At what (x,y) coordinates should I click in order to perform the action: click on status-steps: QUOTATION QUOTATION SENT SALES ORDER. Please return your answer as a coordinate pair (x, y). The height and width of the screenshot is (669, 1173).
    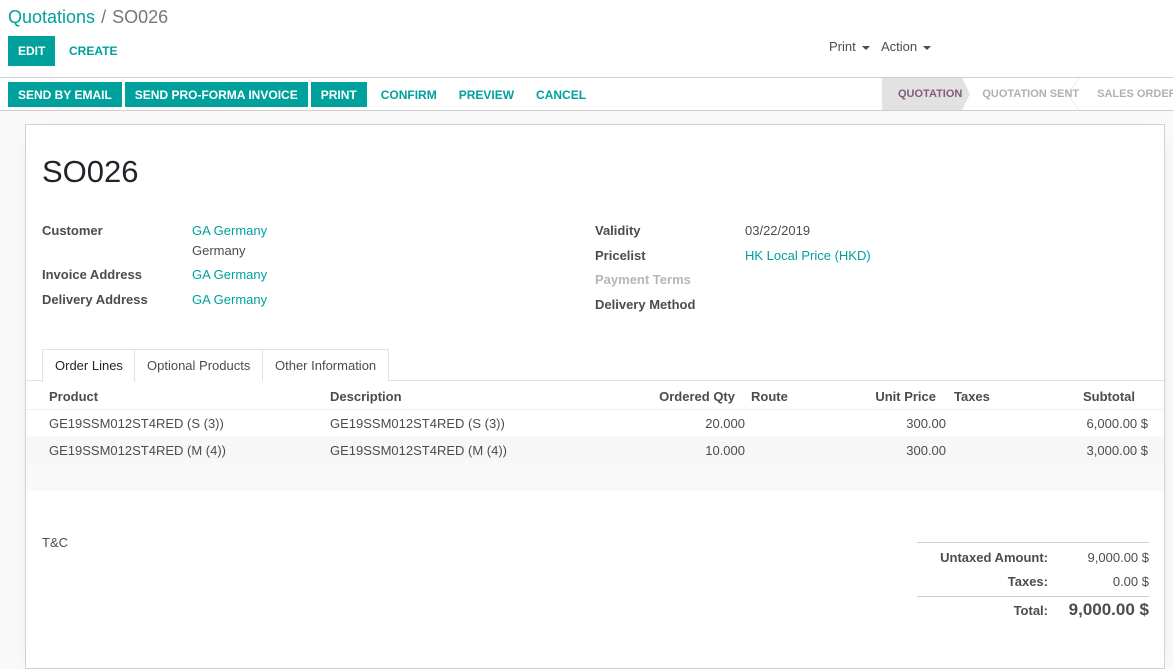
    Looking at the image, I should click on (1027, 94).